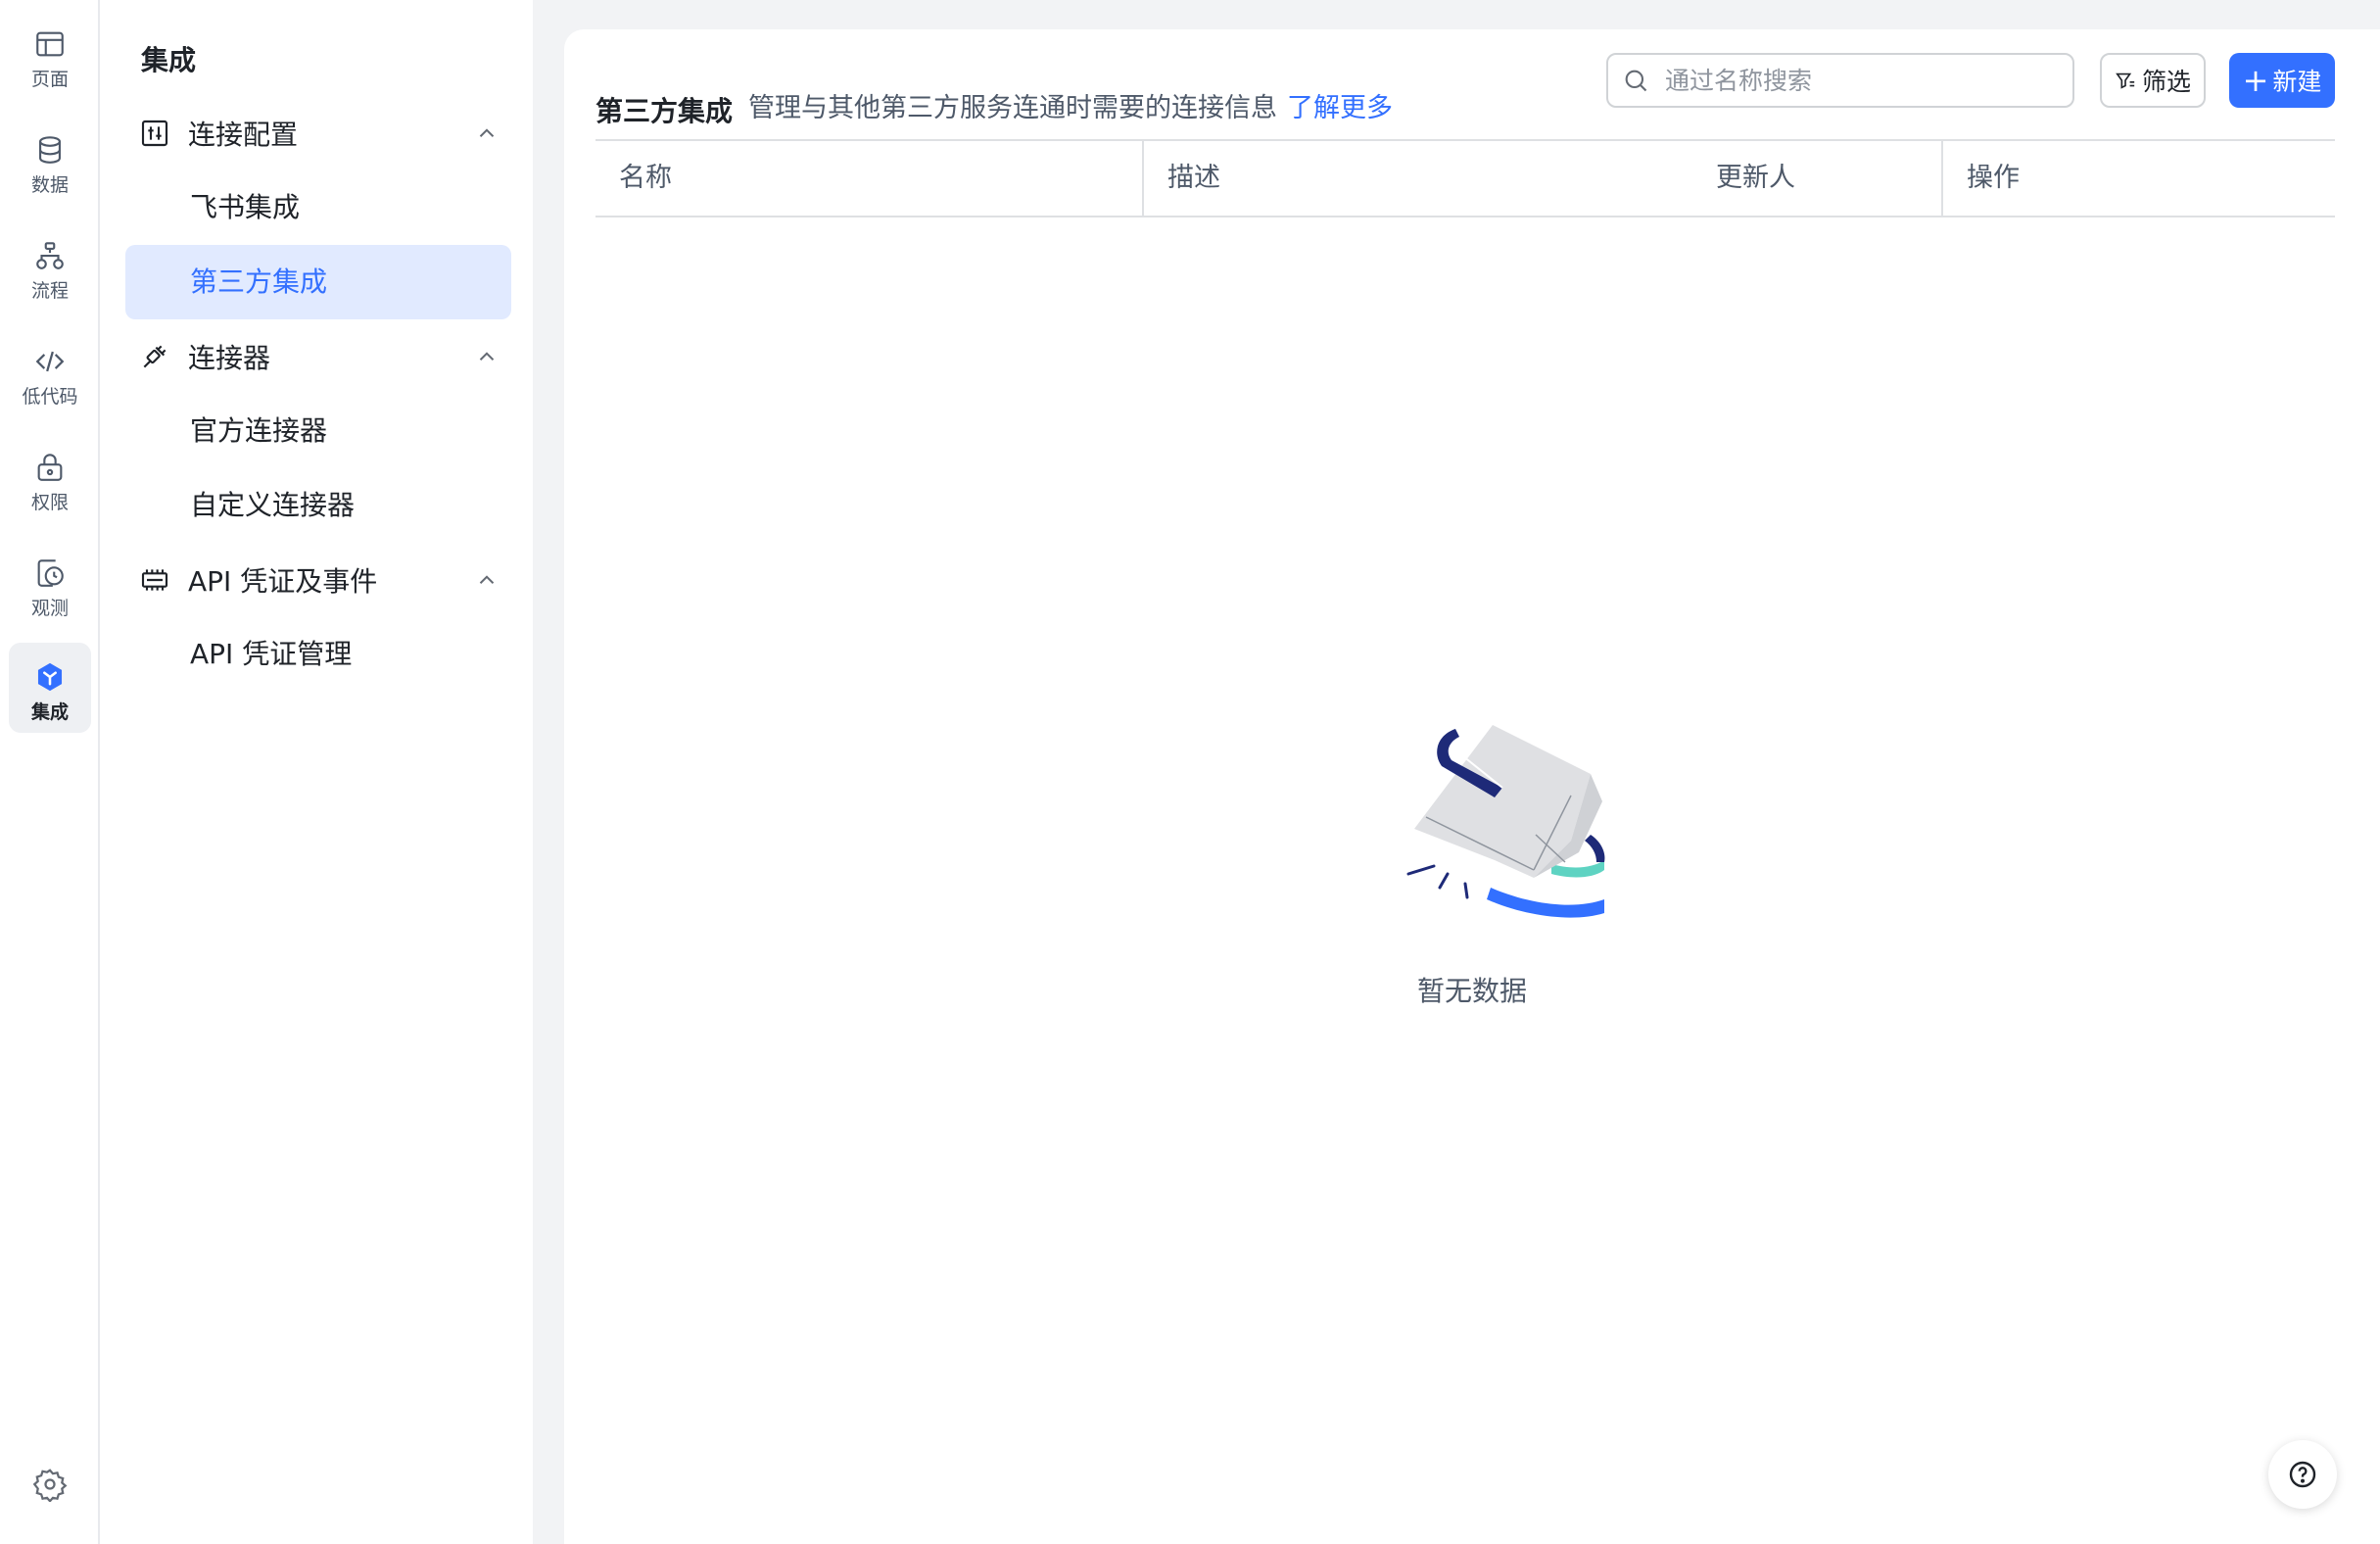 This screenshot has height=1544, width=2380. What do you see at coordinates (318, 506) in the screenshot?
I see `nav-item-custom-connectors: 自定义连接器` at bounding box center [318, 506].